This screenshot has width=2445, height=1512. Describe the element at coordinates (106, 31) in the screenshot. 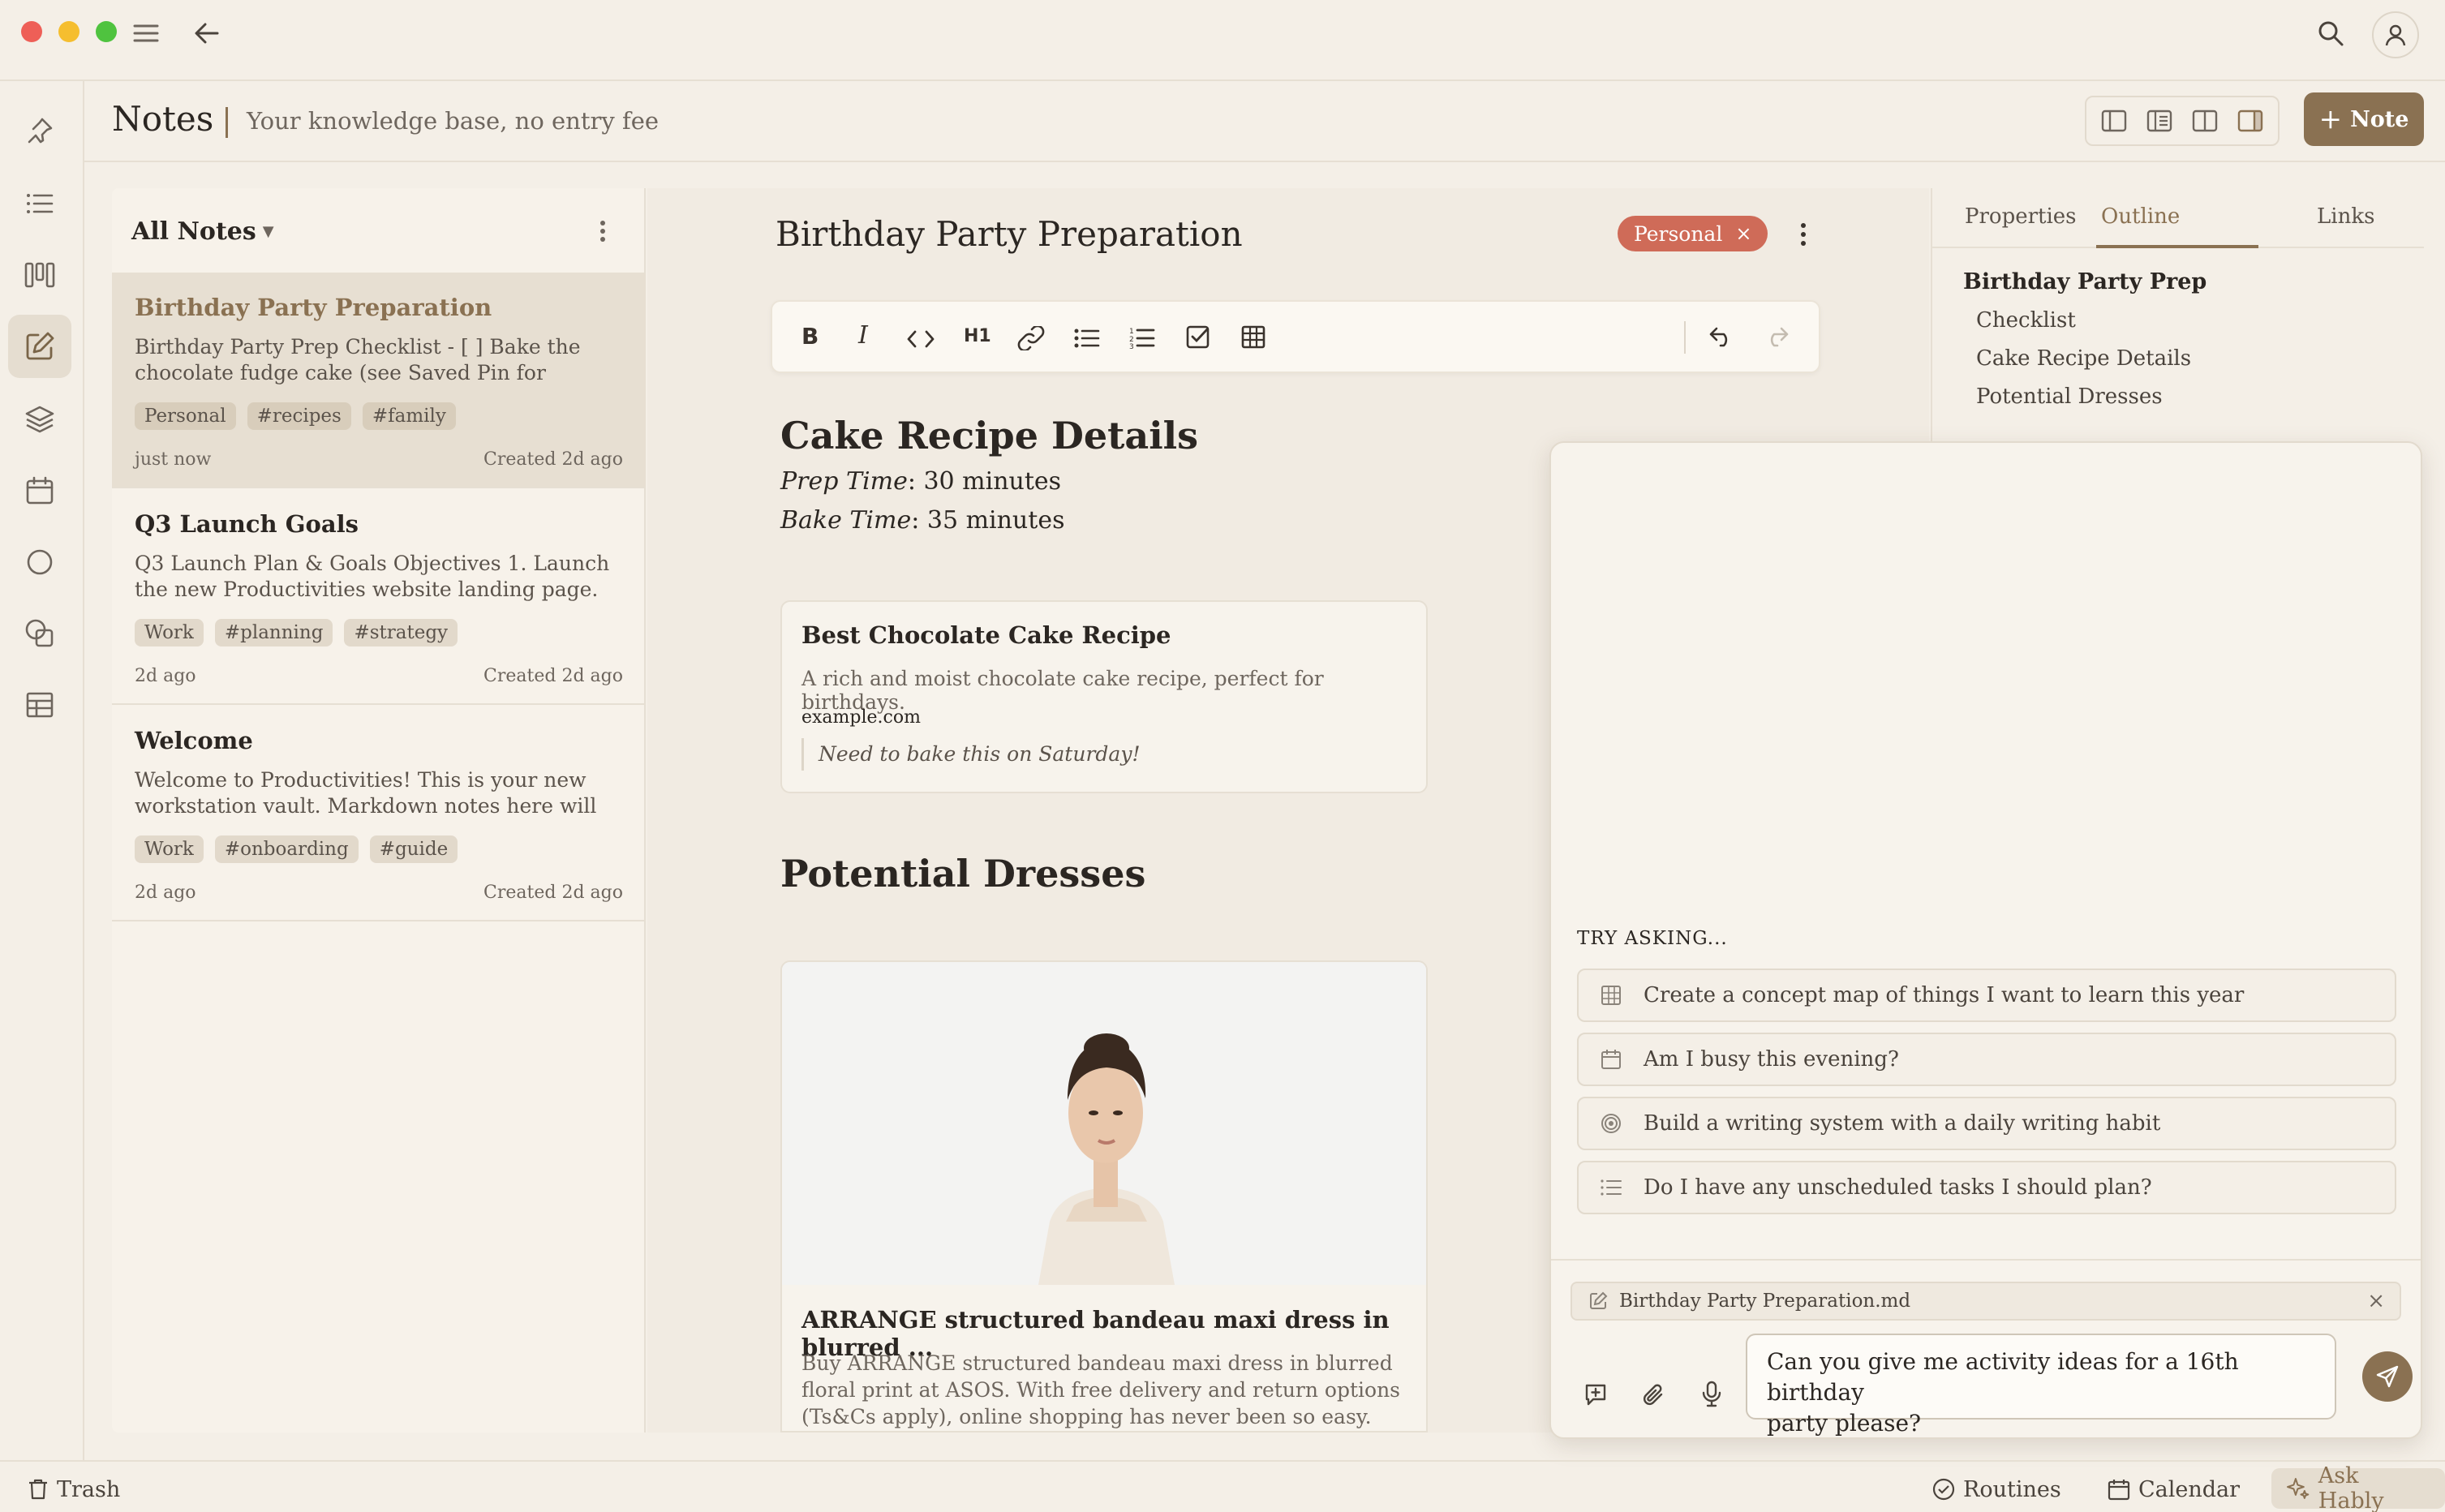

I see `maximize-window-button` at that location.